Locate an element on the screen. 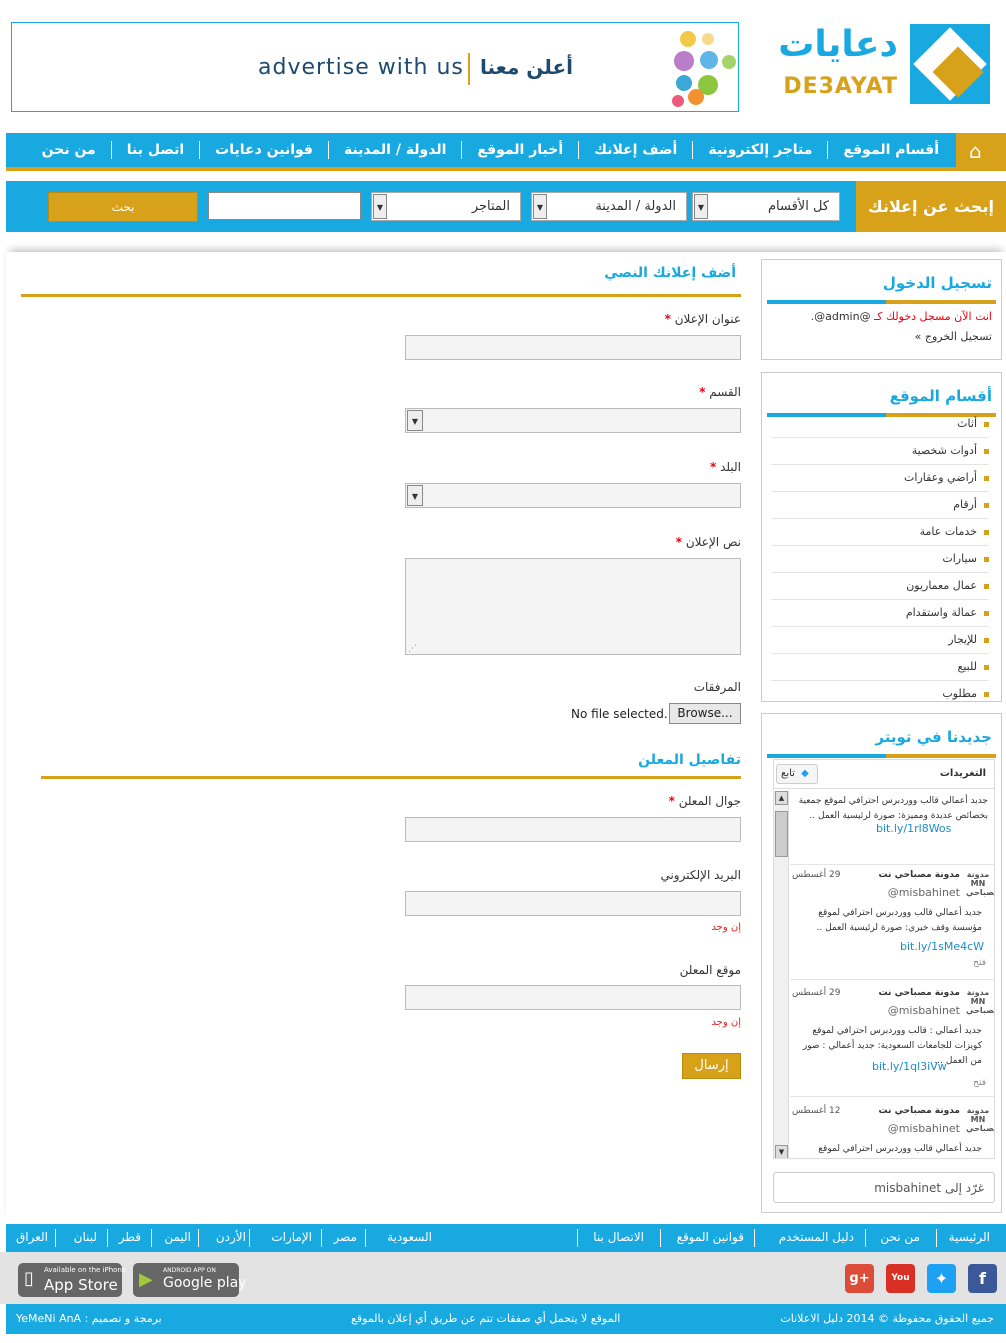 The width and height of the screenshot is (1006, 1343). advertise-banner: advertise with us أعلن معنا is located at coordinates (375, 67).